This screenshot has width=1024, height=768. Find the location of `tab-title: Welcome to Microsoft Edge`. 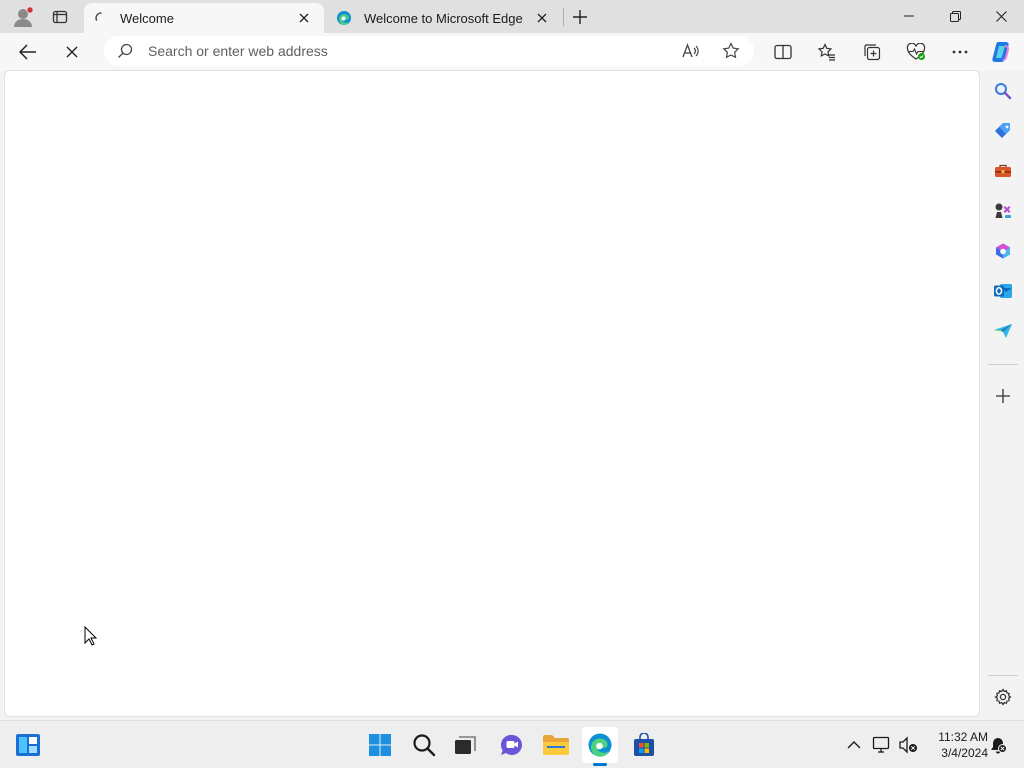

tab-title: Welcome to Microsoft Edge is located at coordinates (443, 18).